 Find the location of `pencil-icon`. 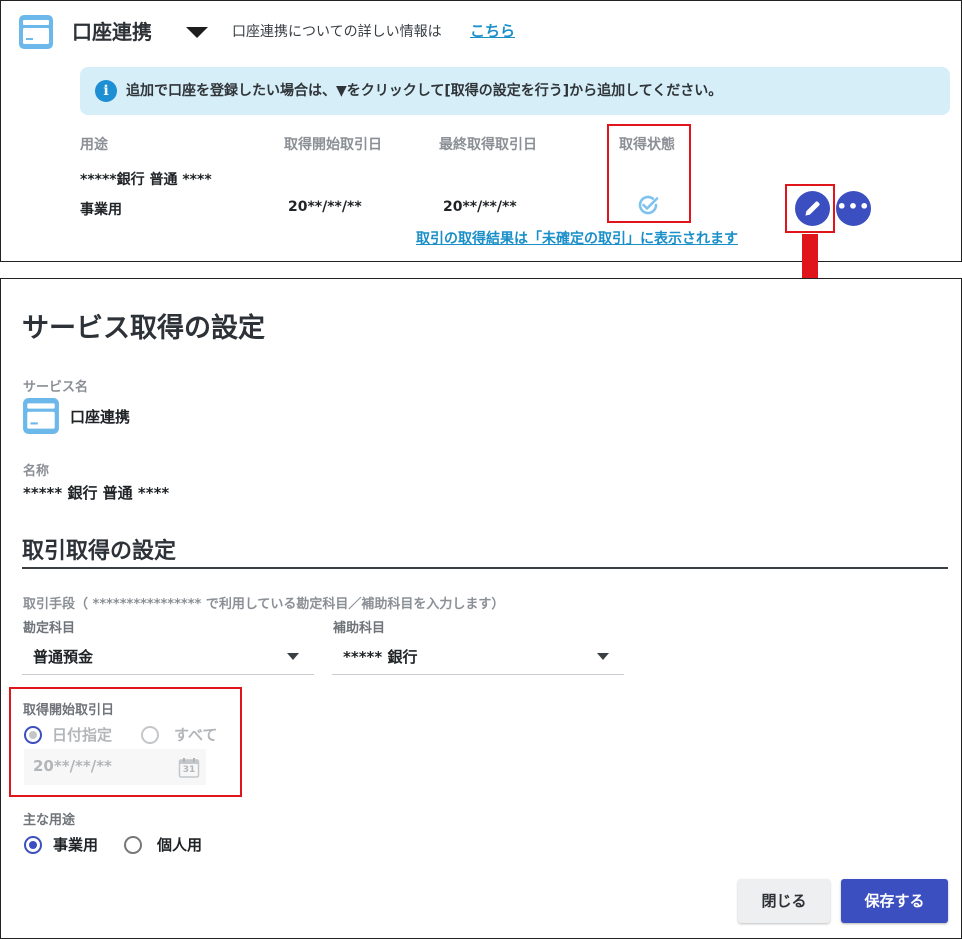

pencil-icon is located at coordinates (812, 208).